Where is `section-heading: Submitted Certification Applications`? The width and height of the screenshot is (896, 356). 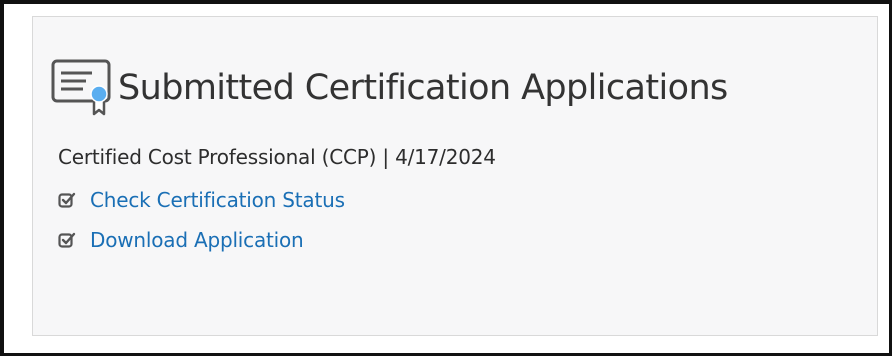 section-heading: Submitted Certification Applications is located at coordinates (389, 88).